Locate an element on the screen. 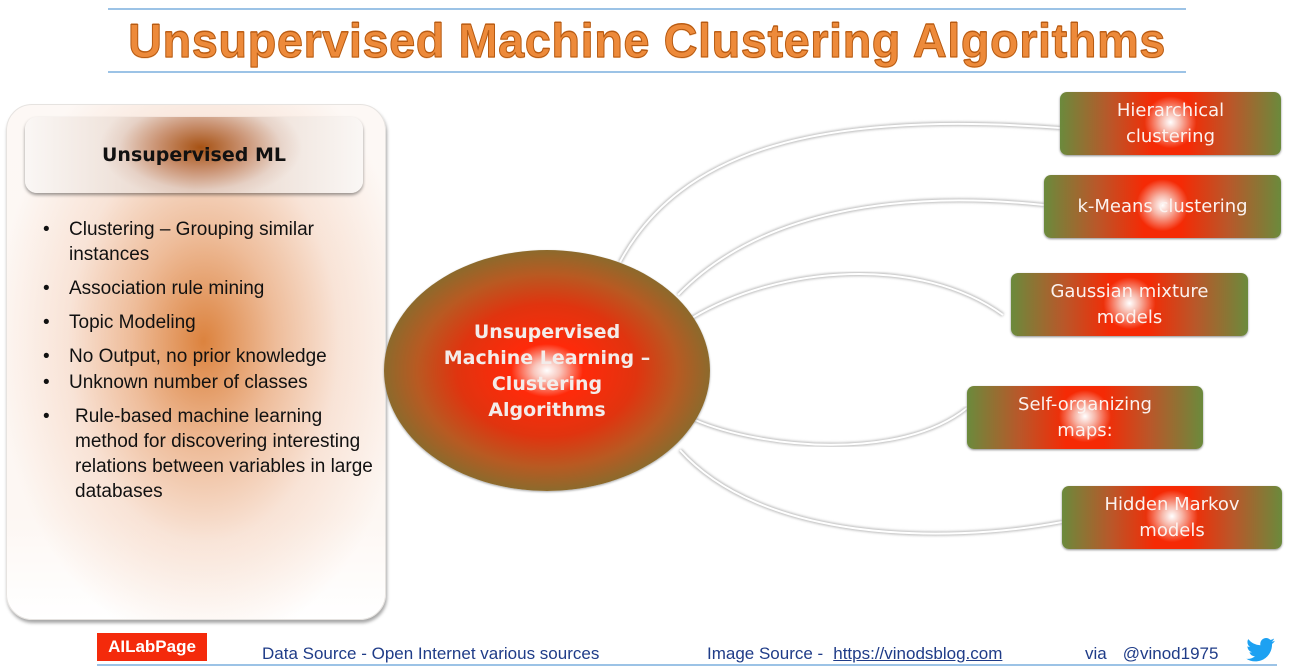 The height and width of the screenshot is (671, 1300). bullet-text: Association rule mining is located at coordinates (167, 288).